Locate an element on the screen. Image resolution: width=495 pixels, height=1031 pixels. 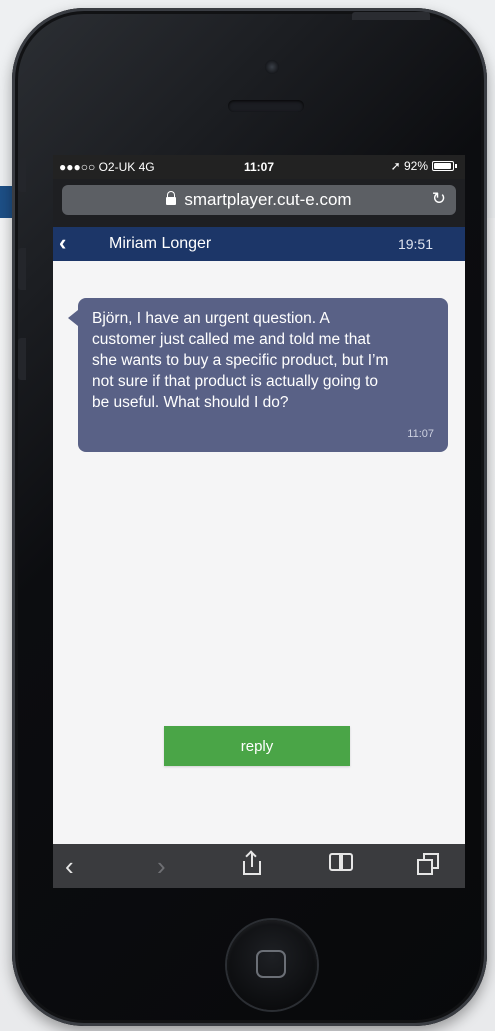
bookmarks-icon is located at coordinates (342, 863).